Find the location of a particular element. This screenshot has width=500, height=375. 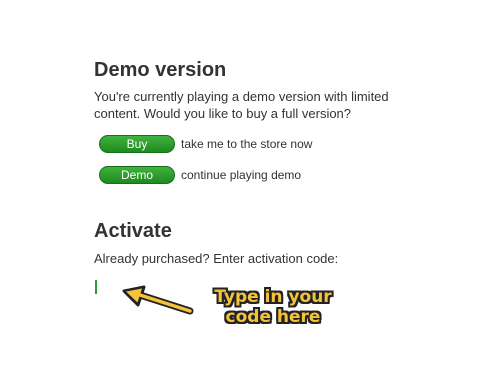

left-pointing-arrow-icon is located at coordinates (158, 300).